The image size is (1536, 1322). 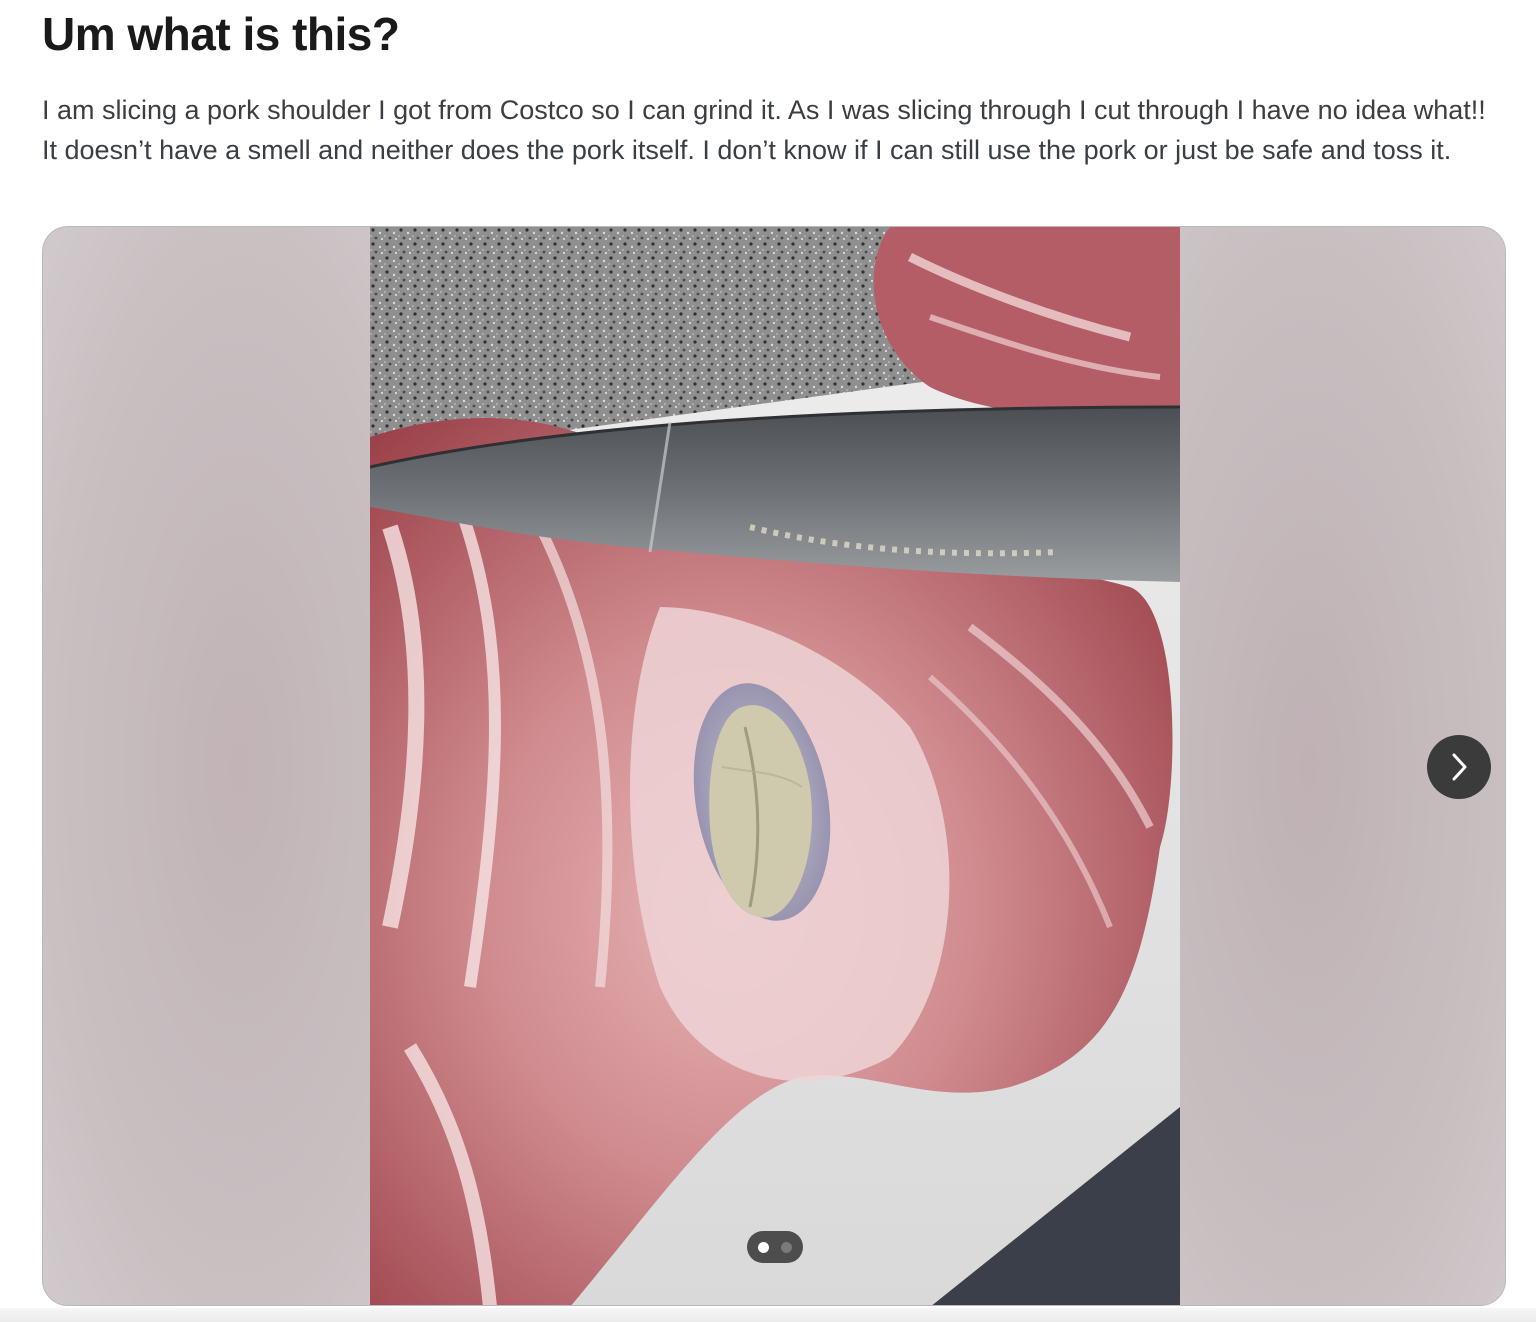 What do you see at coordinates (763, 1247) in the screenshot?
I see `pagination-dot-active` at bounding box center [763, 1247].